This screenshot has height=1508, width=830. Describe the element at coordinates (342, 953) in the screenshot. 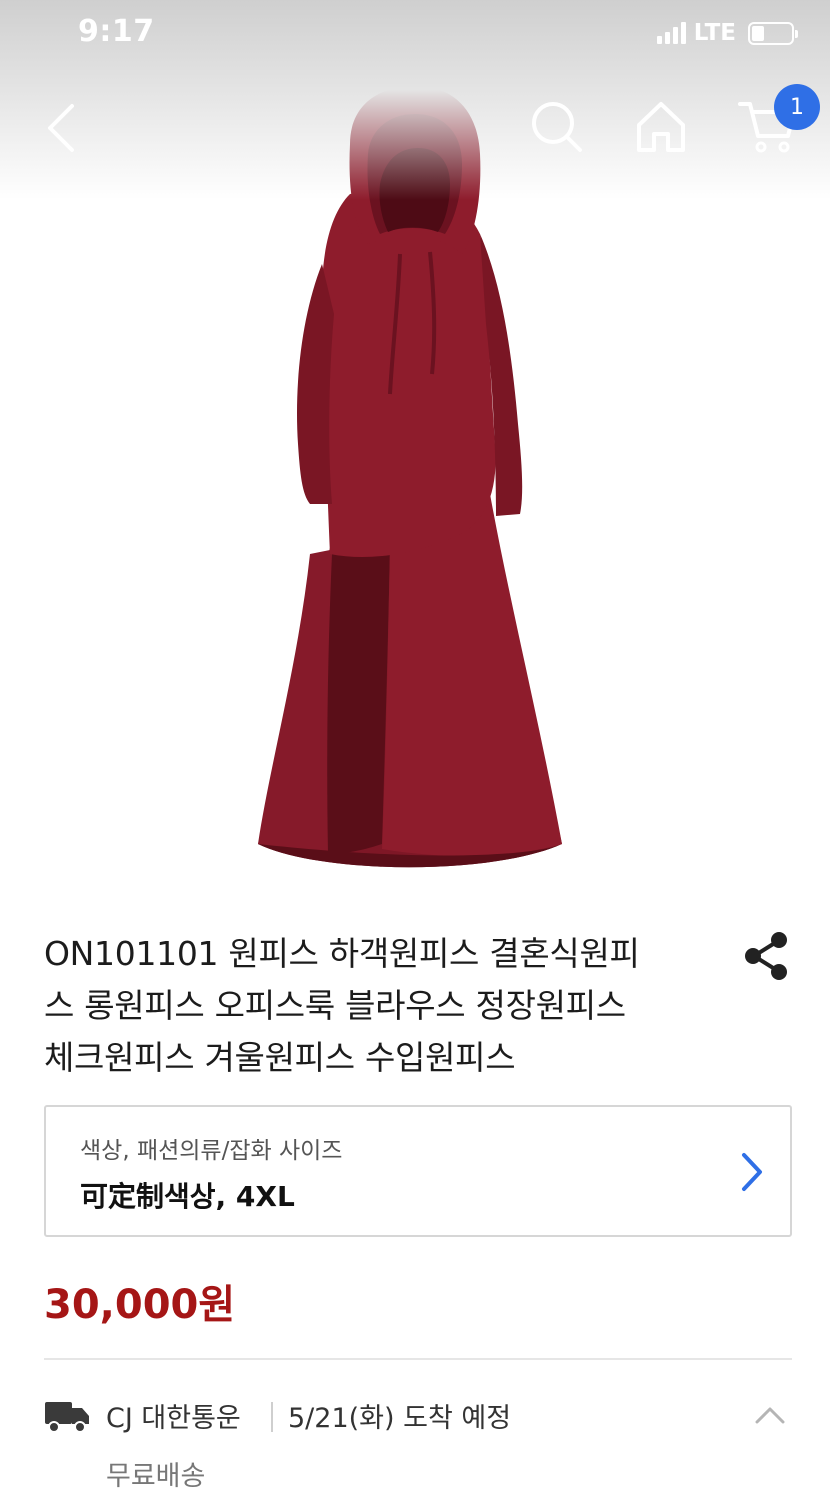

I see `product-title-line: ON101101 원피스 하객원피스 결혼식원피` at that location.